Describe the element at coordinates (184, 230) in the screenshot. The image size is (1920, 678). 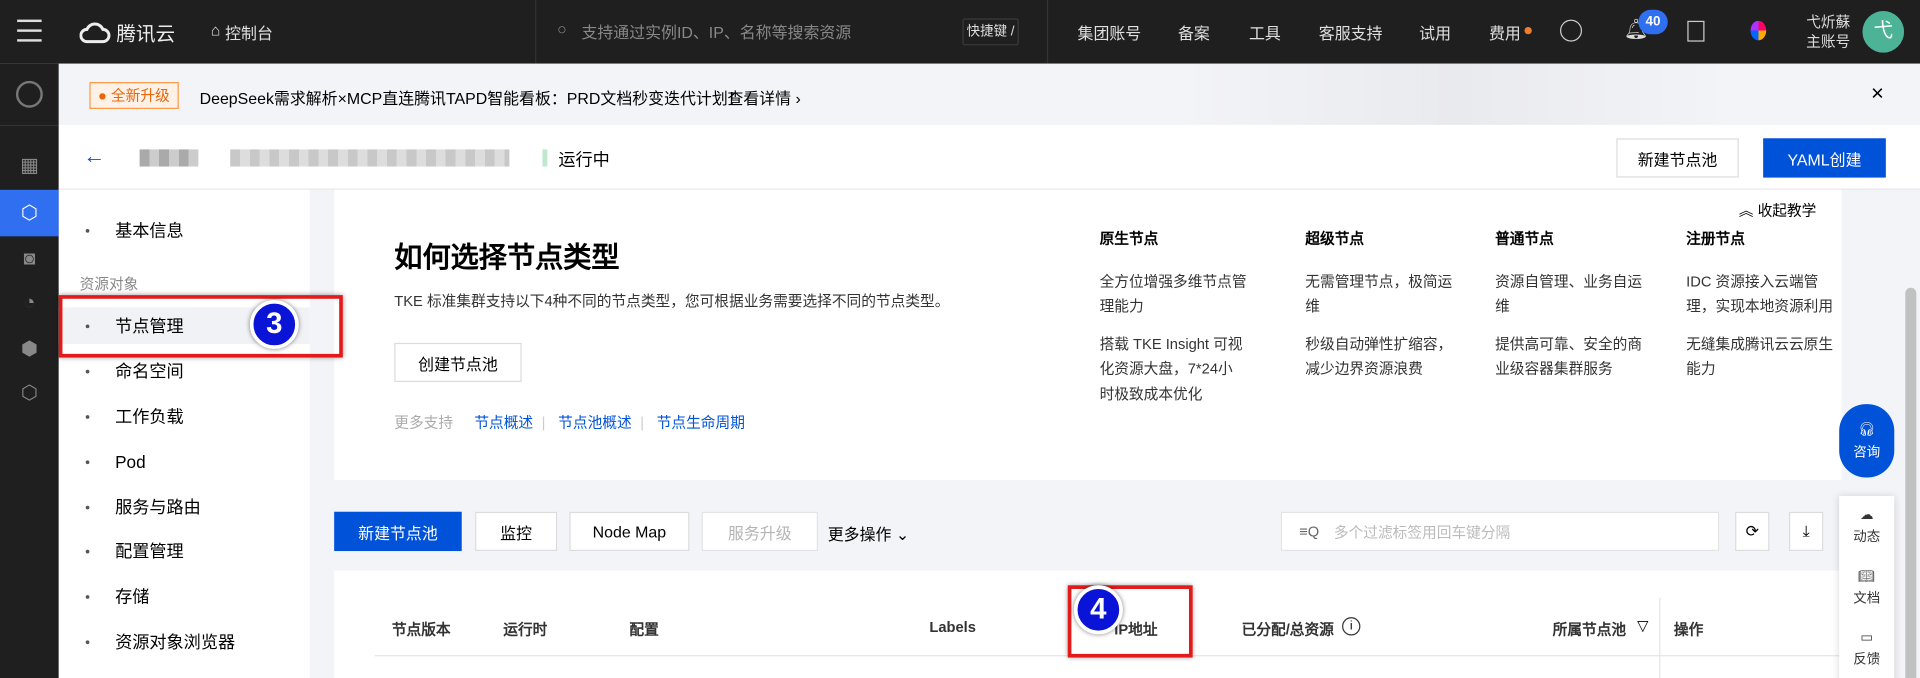
I see `sidebar-item-basic-info: 基本信息` at that location.